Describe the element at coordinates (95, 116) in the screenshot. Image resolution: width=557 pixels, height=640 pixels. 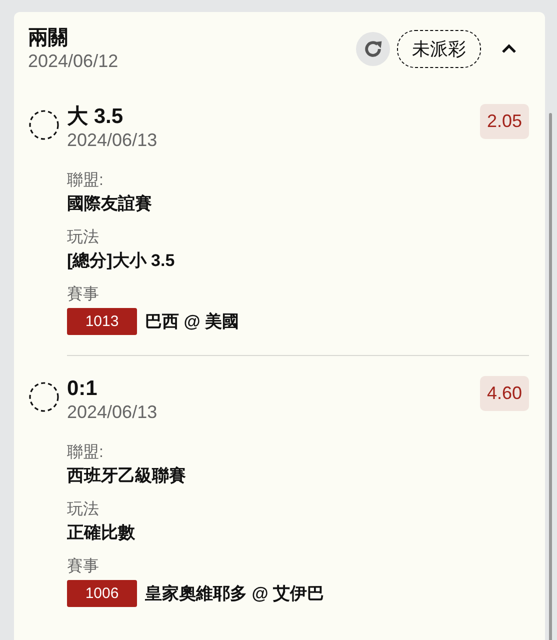
I see `selection-title: 大 3.5` at that location.